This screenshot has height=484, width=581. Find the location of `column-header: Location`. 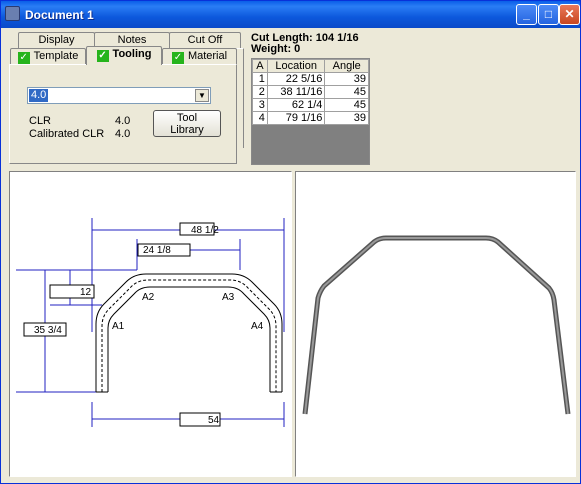

column-header: Location is located at coordinates (296, 66).